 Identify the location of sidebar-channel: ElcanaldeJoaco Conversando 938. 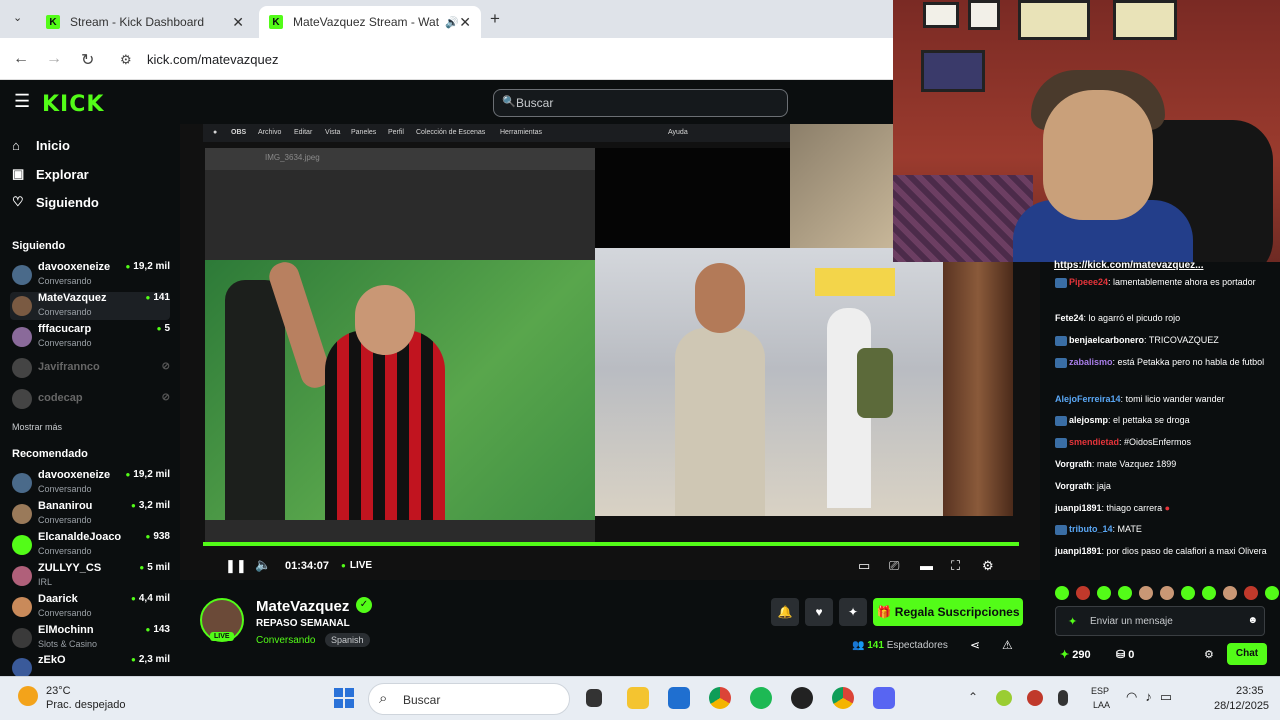
(90, 545).